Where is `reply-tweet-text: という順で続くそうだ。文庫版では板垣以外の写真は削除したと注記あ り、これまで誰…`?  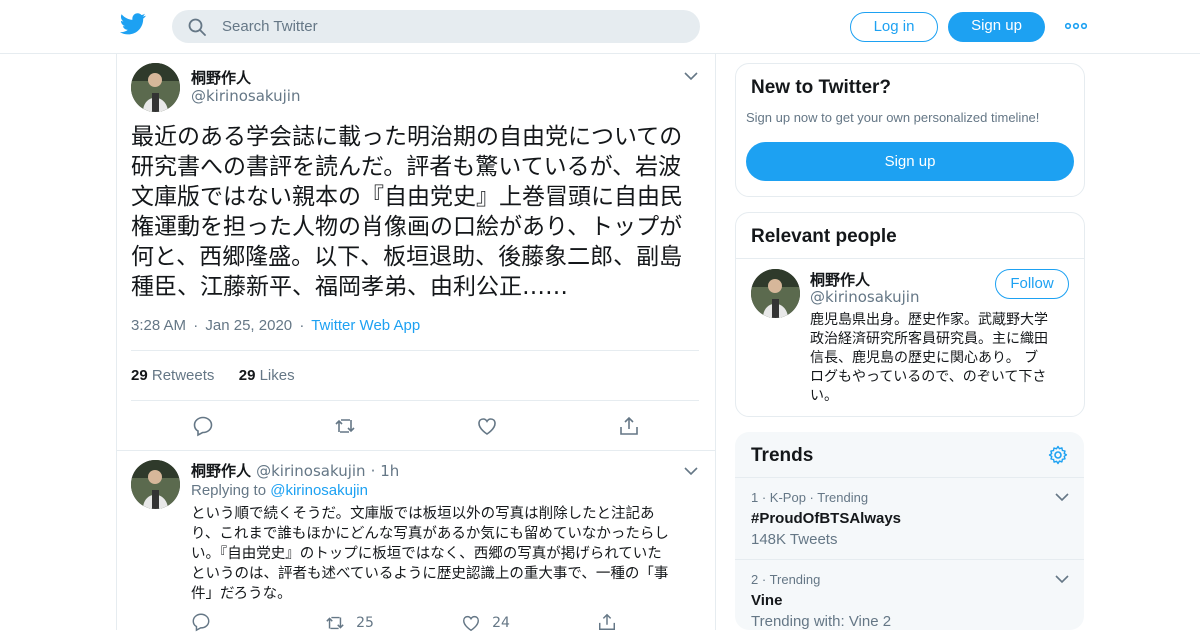
reply-tweet-text: という順で続くそうだ。文庫版では板垣以外の写真は削除したと注記あ り、これまで誰… is located at coordinates (430, 554).